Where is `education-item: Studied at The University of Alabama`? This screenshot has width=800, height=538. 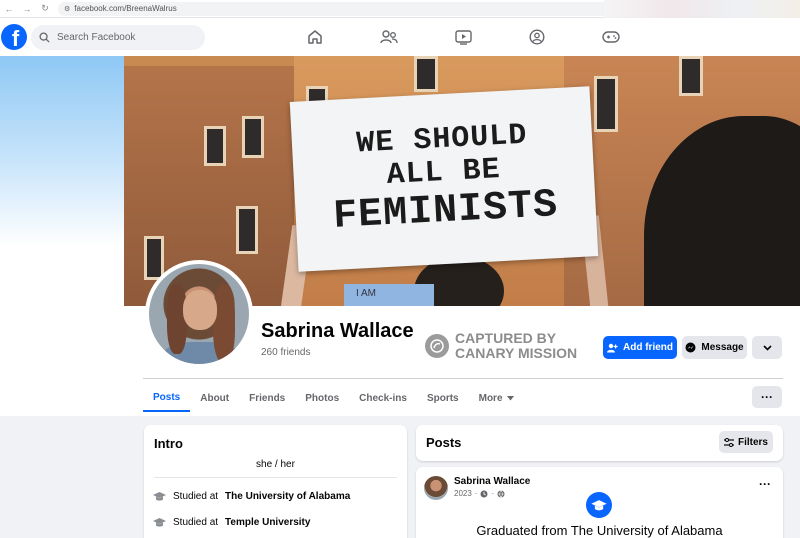 education-item: Studied at The University of Alabama is located at coordinates (251, 496).